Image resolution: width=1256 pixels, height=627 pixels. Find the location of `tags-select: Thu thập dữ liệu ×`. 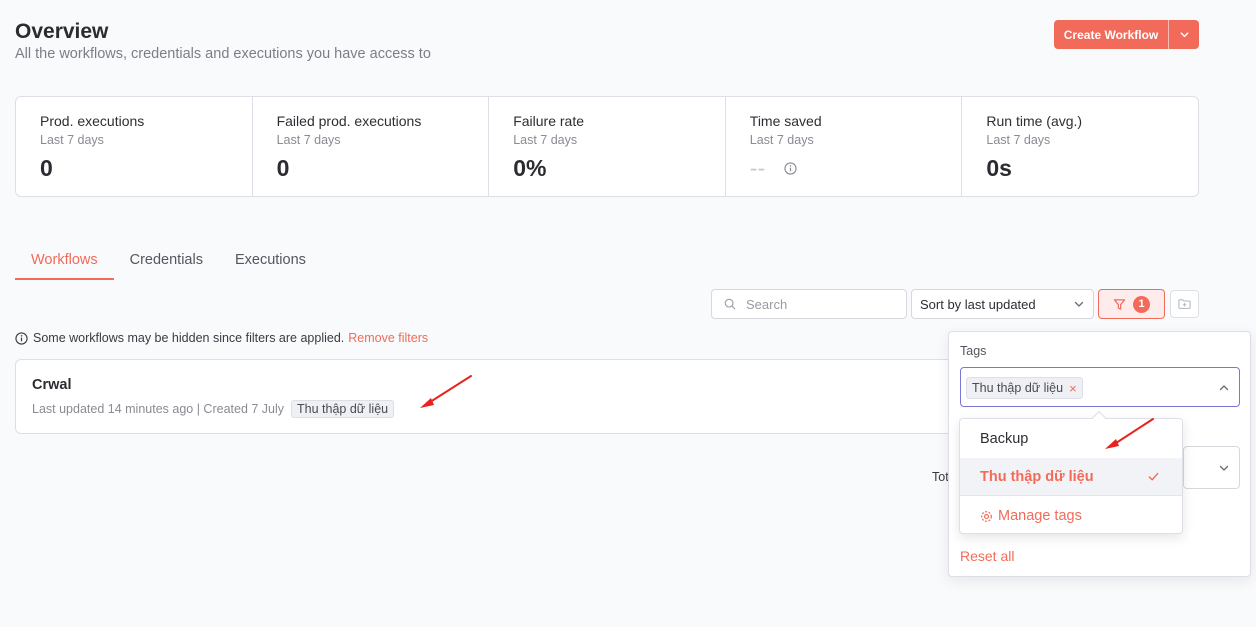

tags-select: Thu thập dữ liệu × is located at coordinates (1100, 387).